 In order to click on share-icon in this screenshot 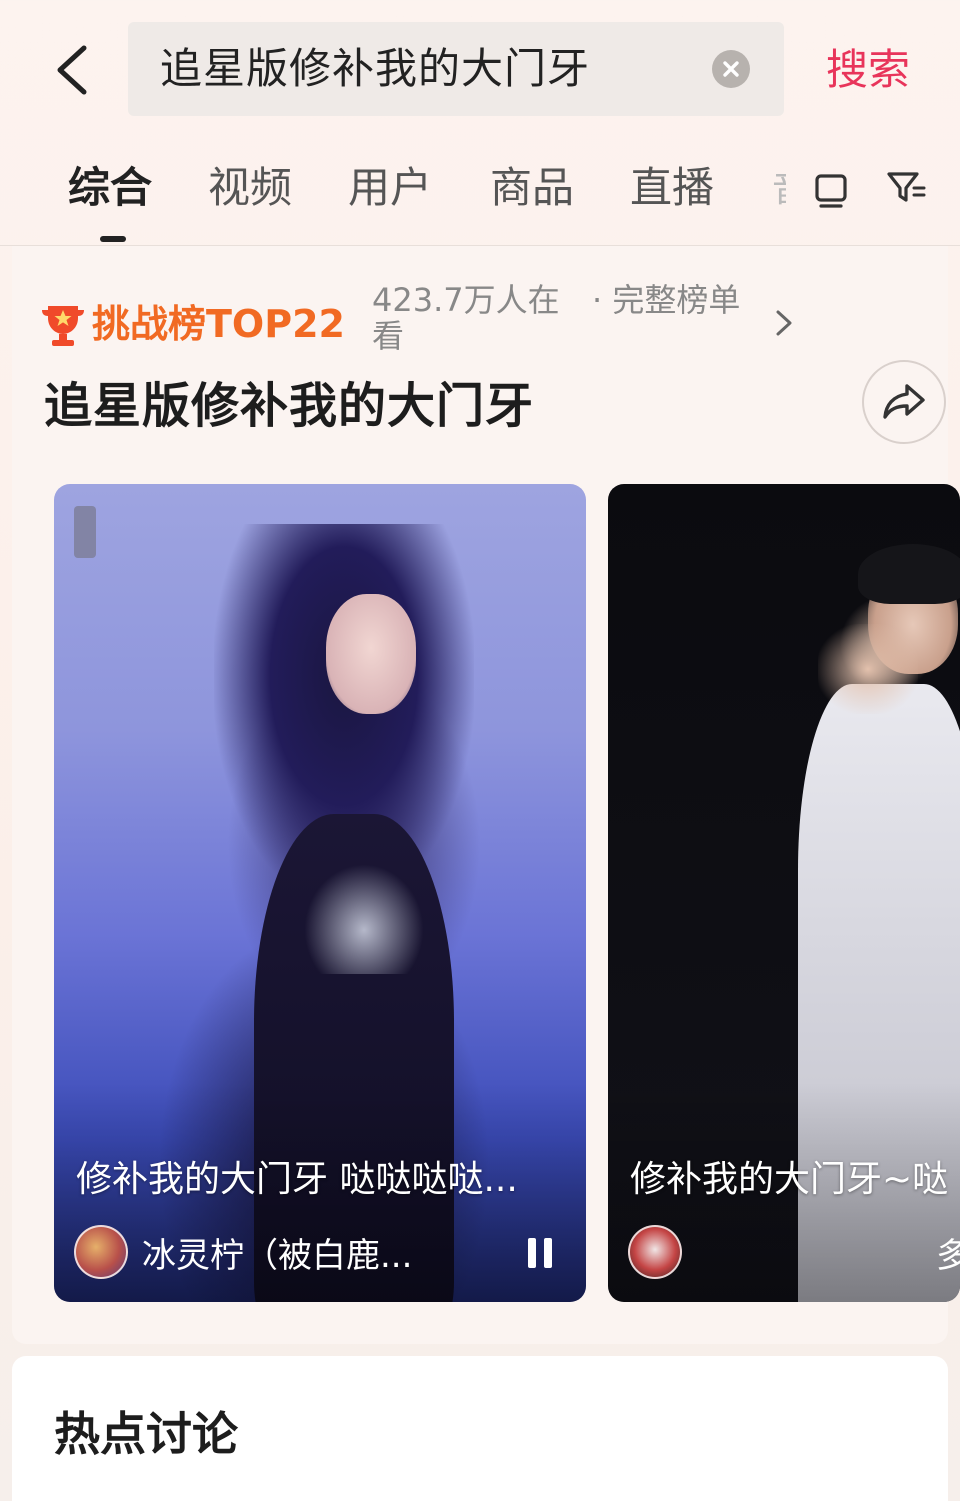, I will do `click(904, 401)`.